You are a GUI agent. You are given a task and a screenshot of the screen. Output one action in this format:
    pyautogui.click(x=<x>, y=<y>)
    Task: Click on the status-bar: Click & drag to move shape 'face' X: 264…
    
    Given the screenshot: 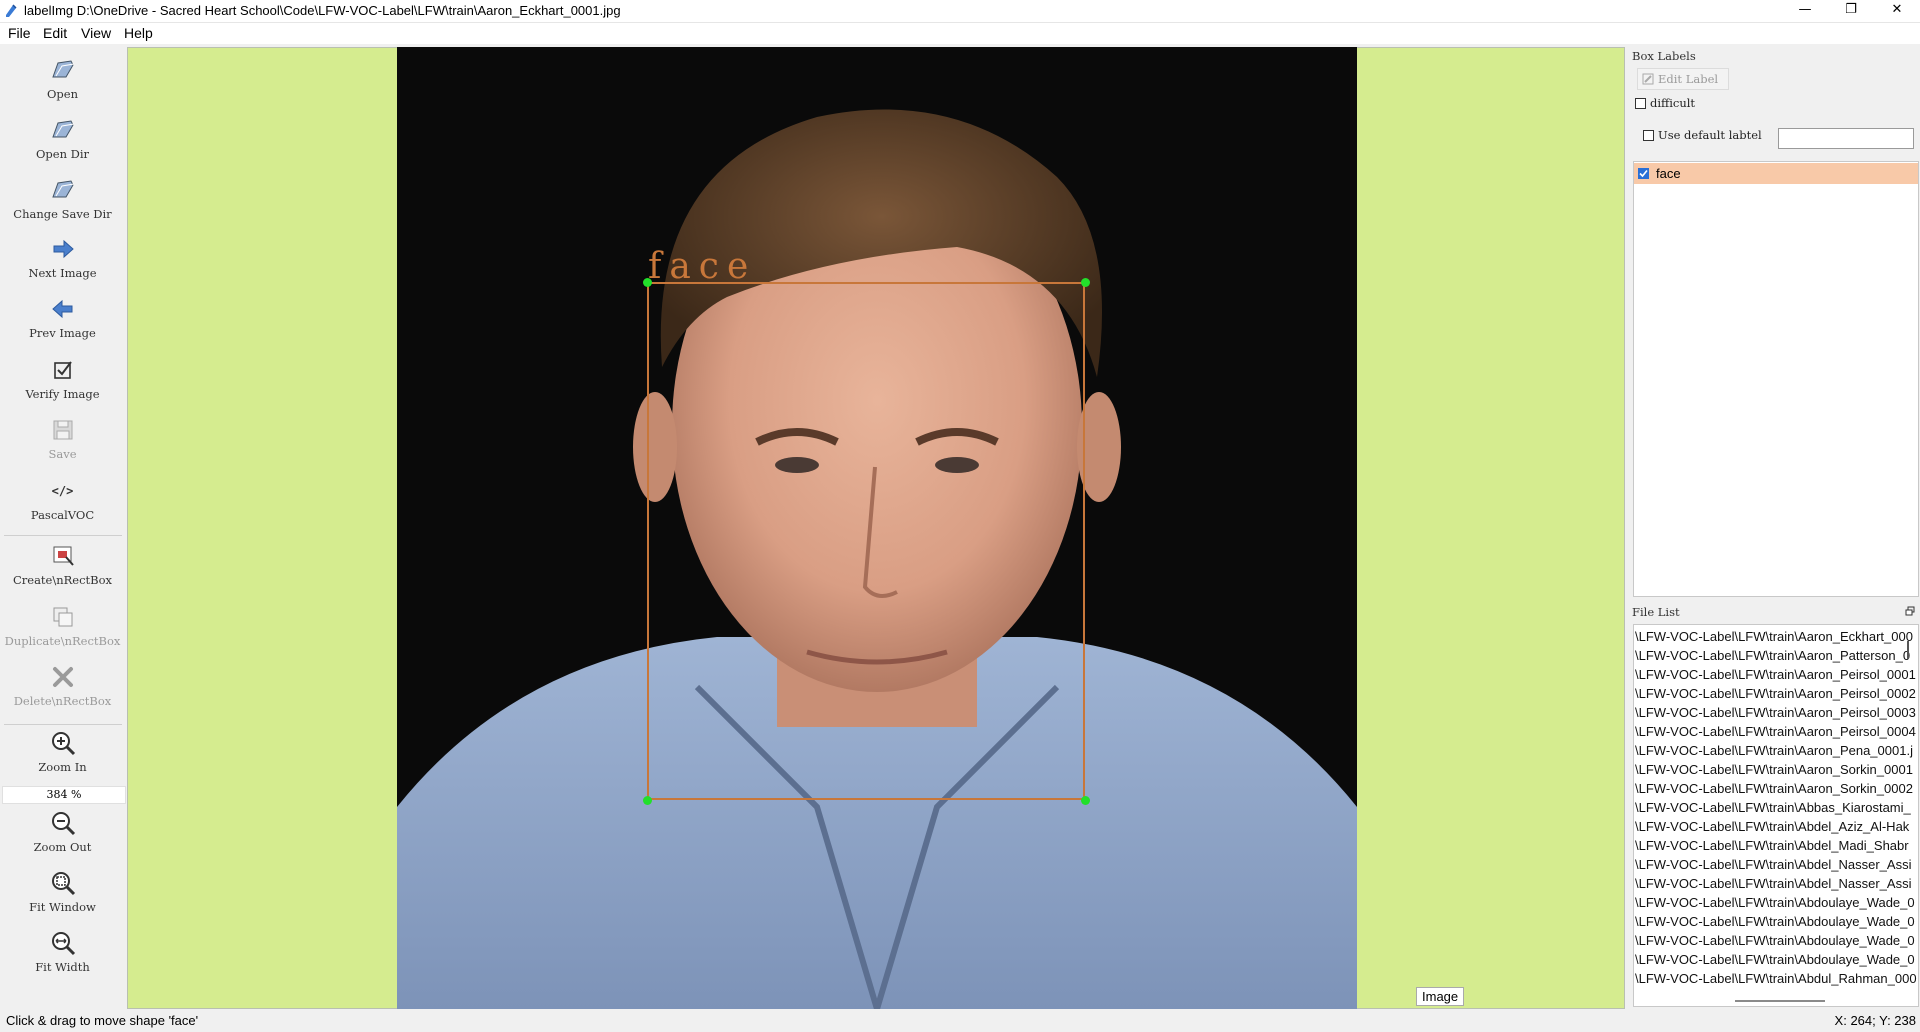 What is the action you would take?
    pyautogui.click(x=960, y=1021)
    